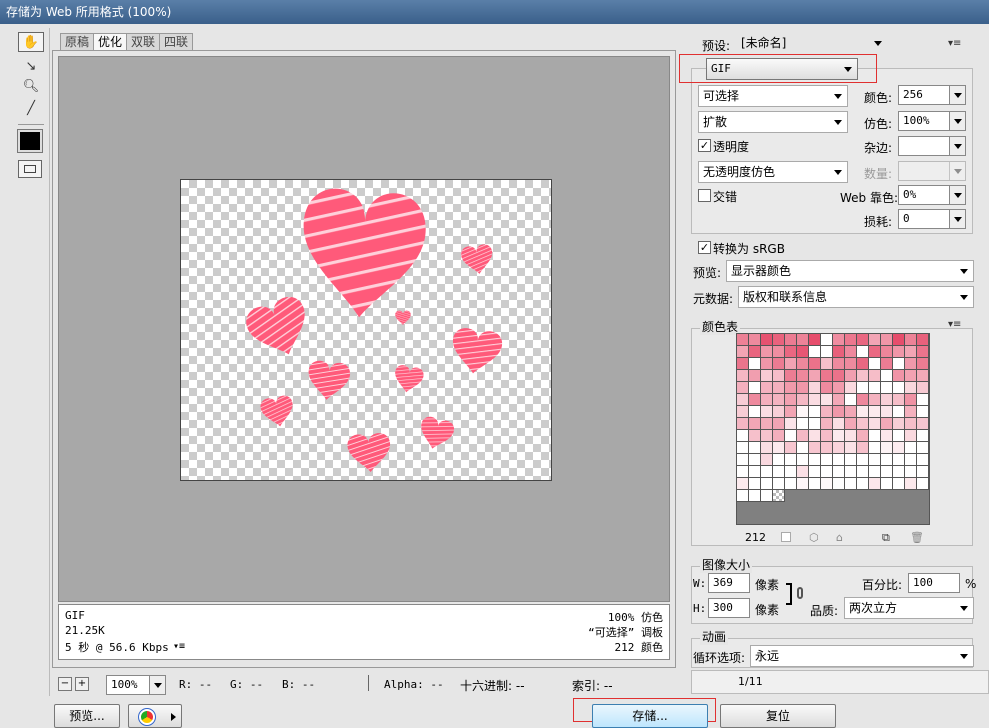 This screenshot has width=989, height=728. Describe the element at coordinates (932, 195) in the screenshot. I see `web-snap-input: 0%` at that location.